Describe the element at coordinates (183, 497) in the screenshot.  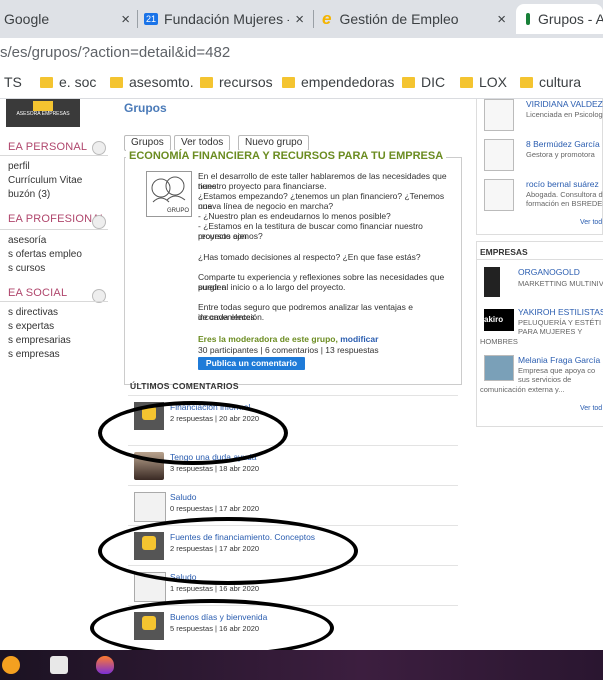
I see `comment-title: Saludo` at that location.